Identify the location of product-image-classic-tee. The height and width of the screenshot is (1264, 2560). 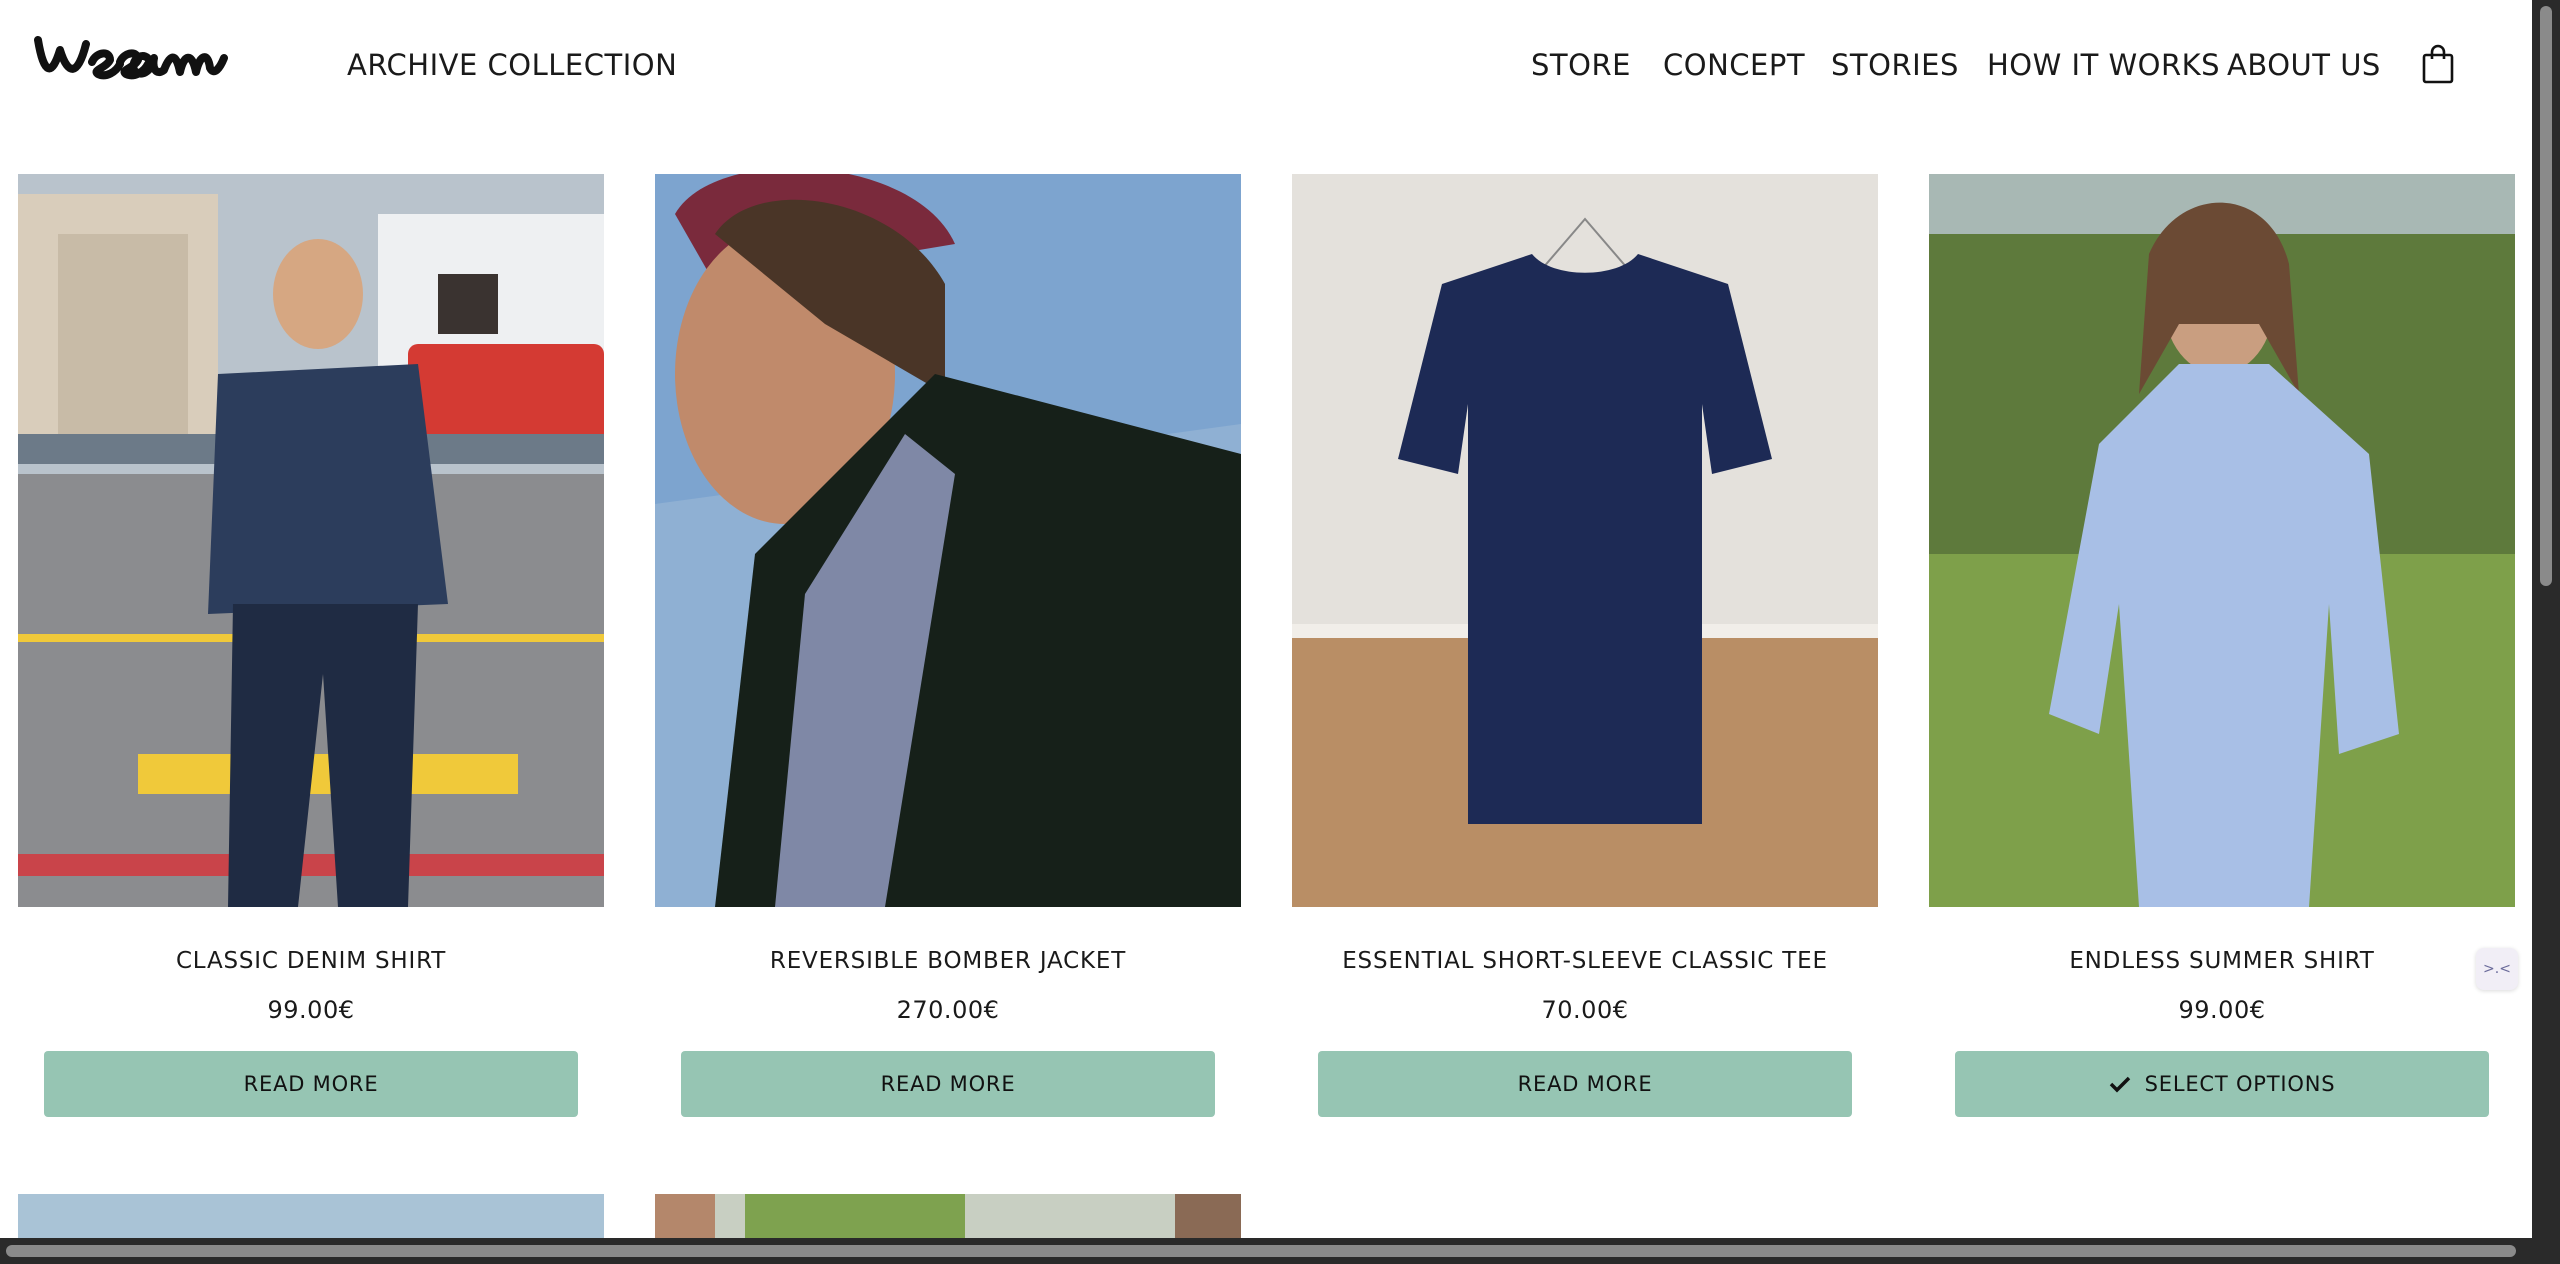
(1585, 540).